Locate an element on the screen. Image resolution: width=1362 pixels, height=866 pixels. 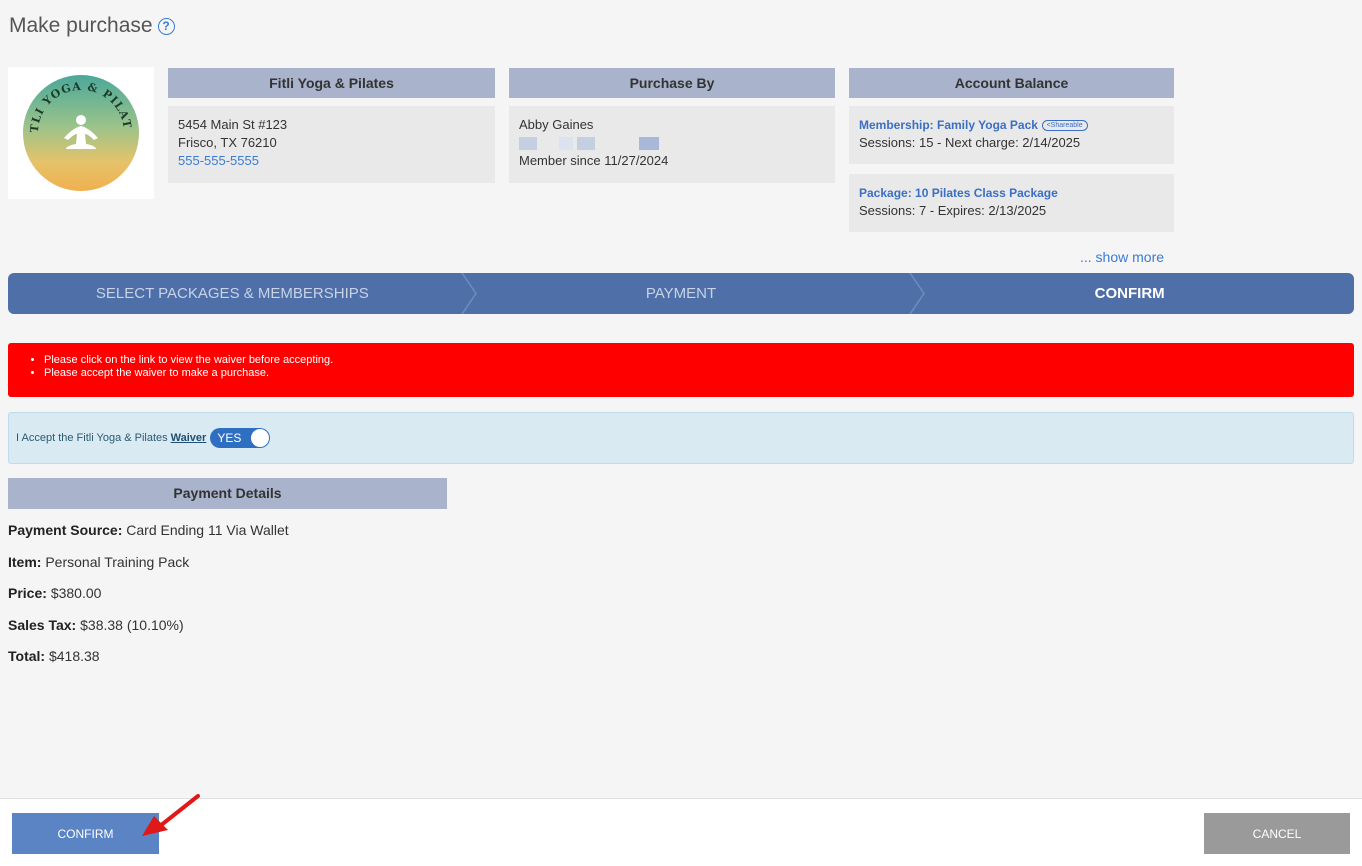
redacted-contact is located at coordinates (672, 143).